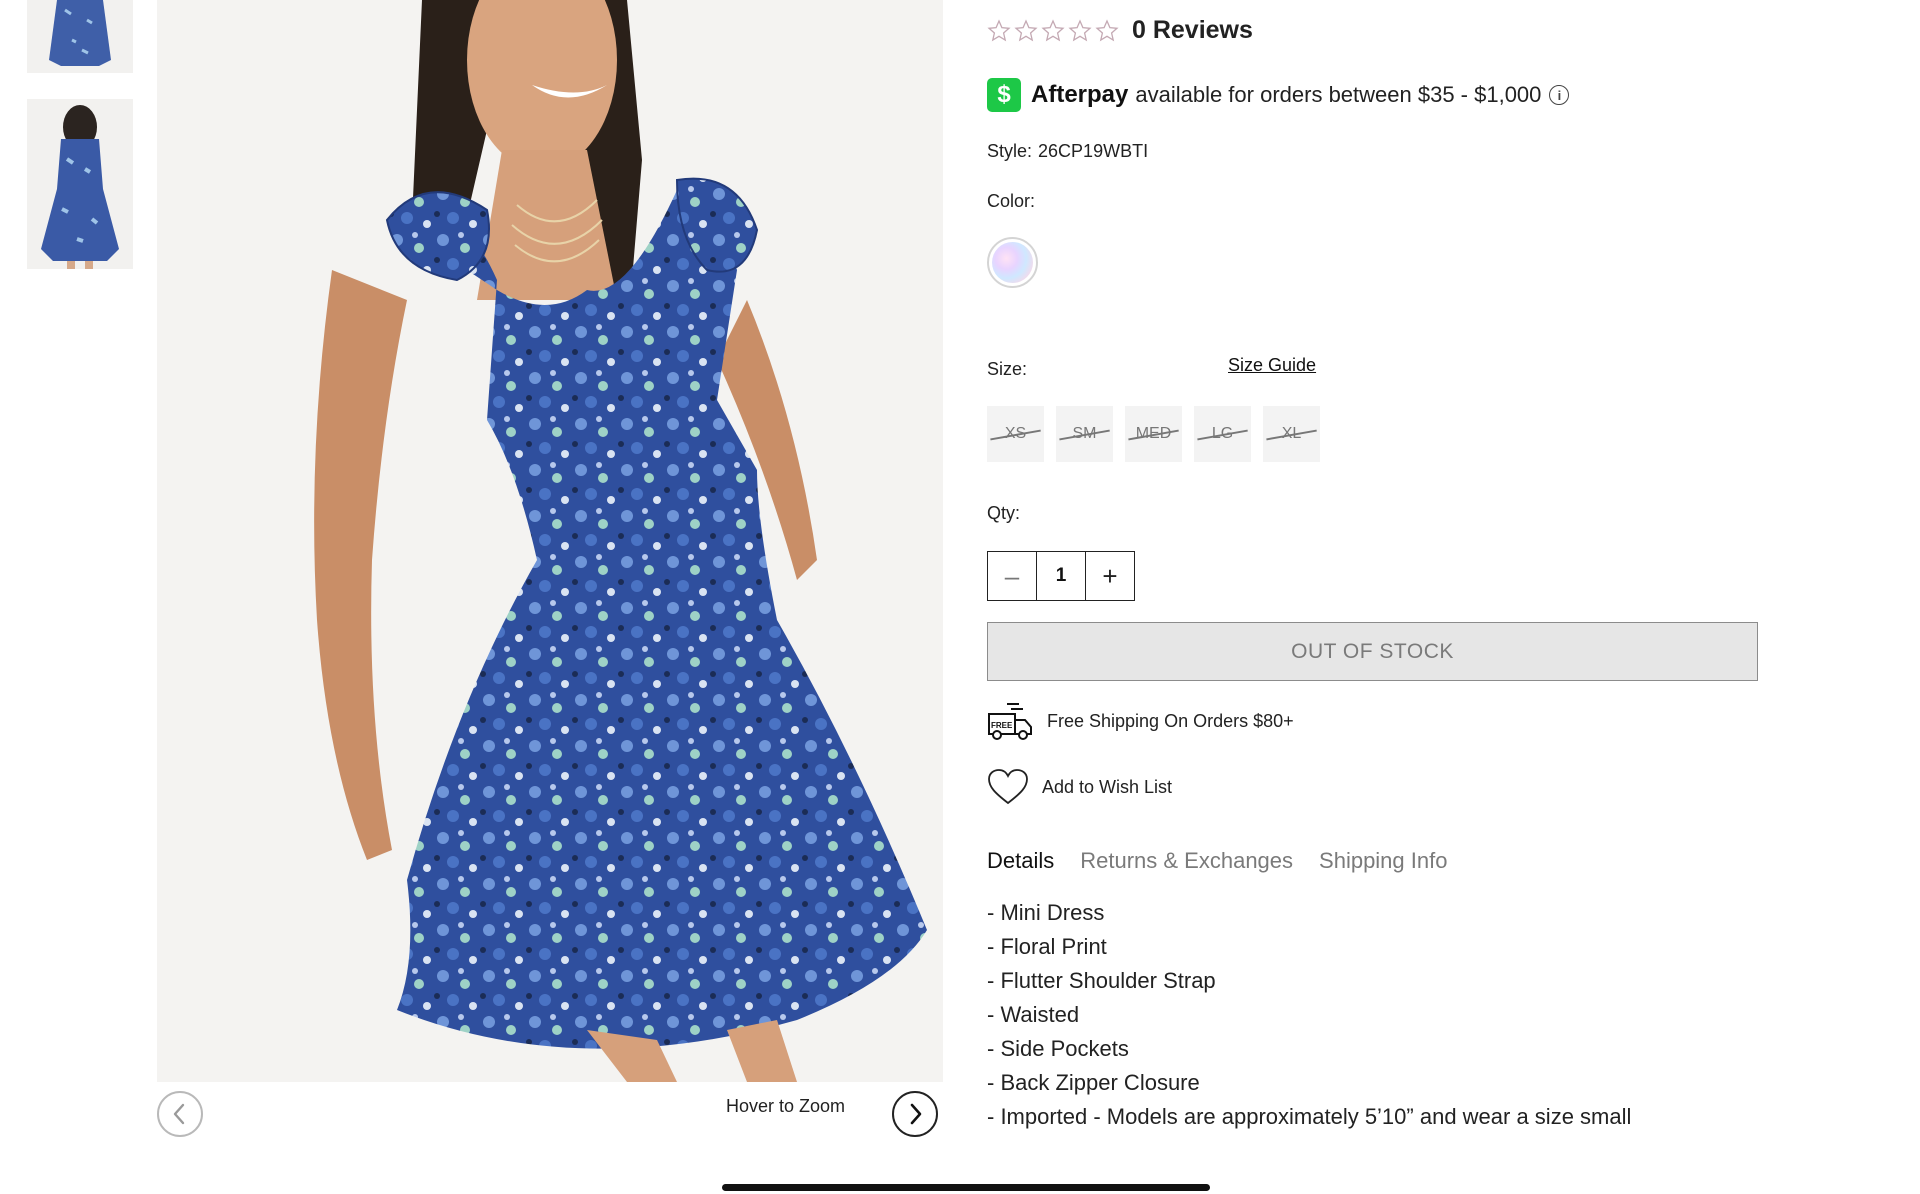 The height and width of the screenshot is (1194, 1920). I want to click on size-label: Size:, so click(1007, 369).